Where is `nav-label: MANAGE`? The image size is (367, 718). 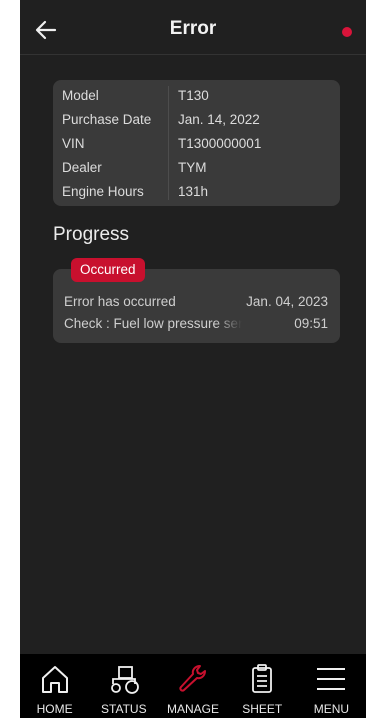
nav-label: MANAGE is located at coordinates (193, 709).